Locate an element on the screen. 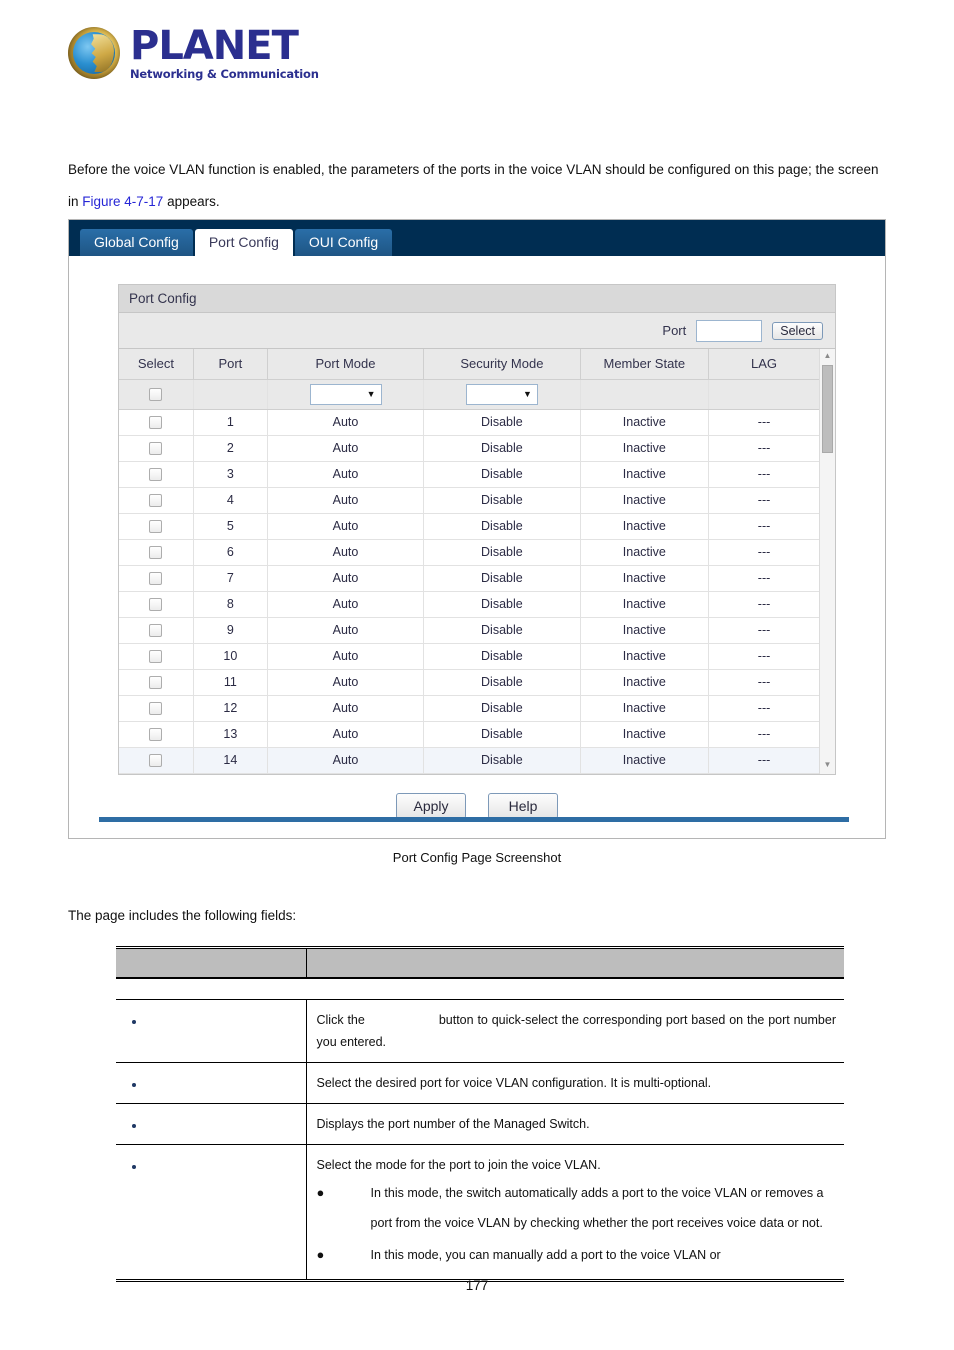  apply-button: Apply is located at coordinates (431, 805).